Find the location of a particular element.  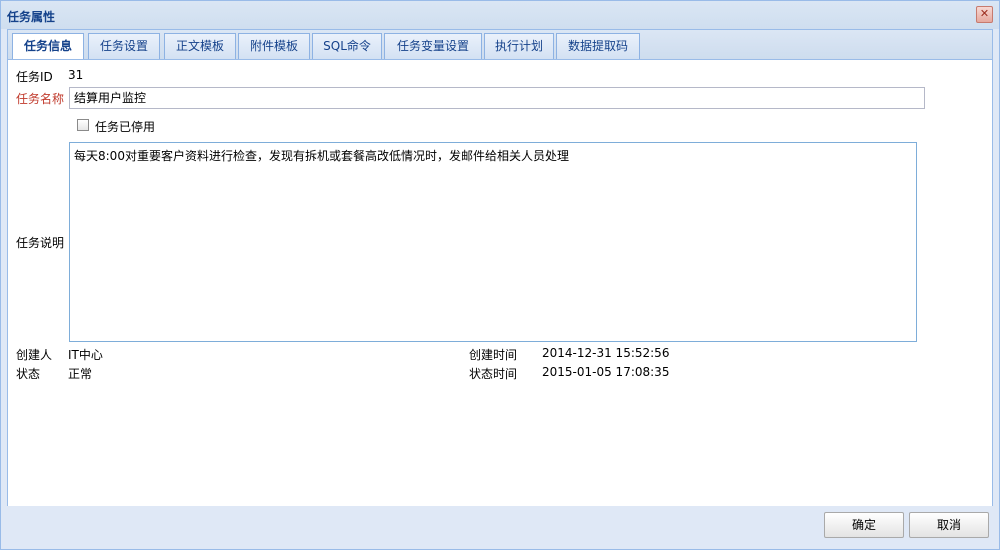

window-title: 任务属性 is located at coordinates (31, 17).